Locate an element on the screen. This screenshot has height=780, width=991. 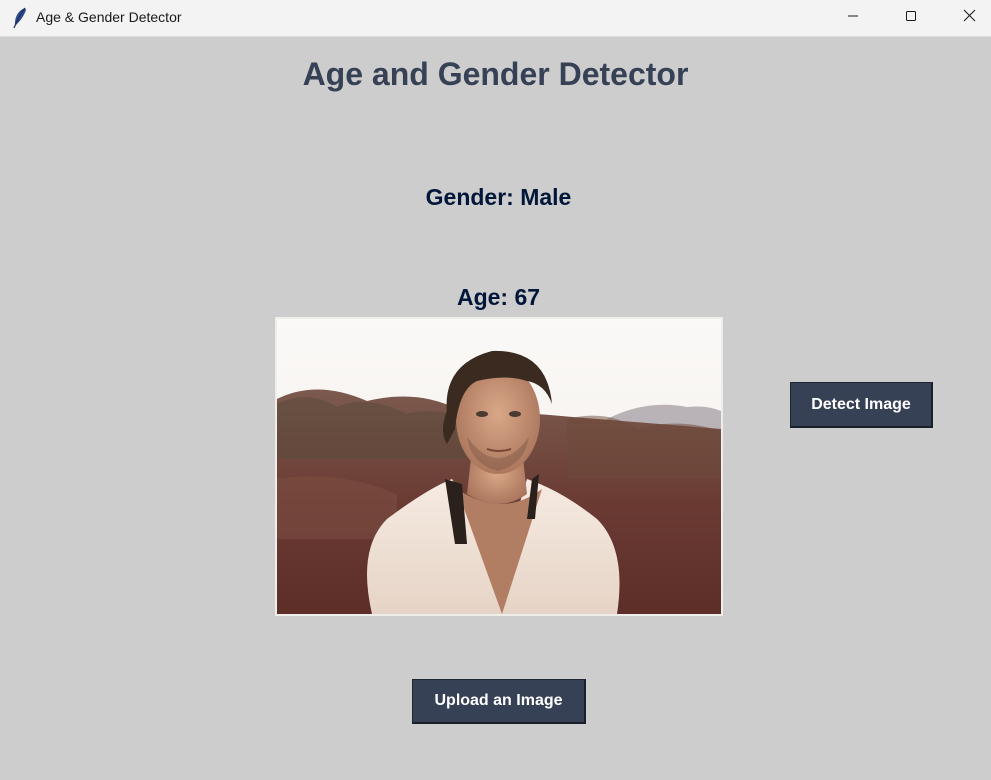
close-icon is located at coordinates (969, 18).